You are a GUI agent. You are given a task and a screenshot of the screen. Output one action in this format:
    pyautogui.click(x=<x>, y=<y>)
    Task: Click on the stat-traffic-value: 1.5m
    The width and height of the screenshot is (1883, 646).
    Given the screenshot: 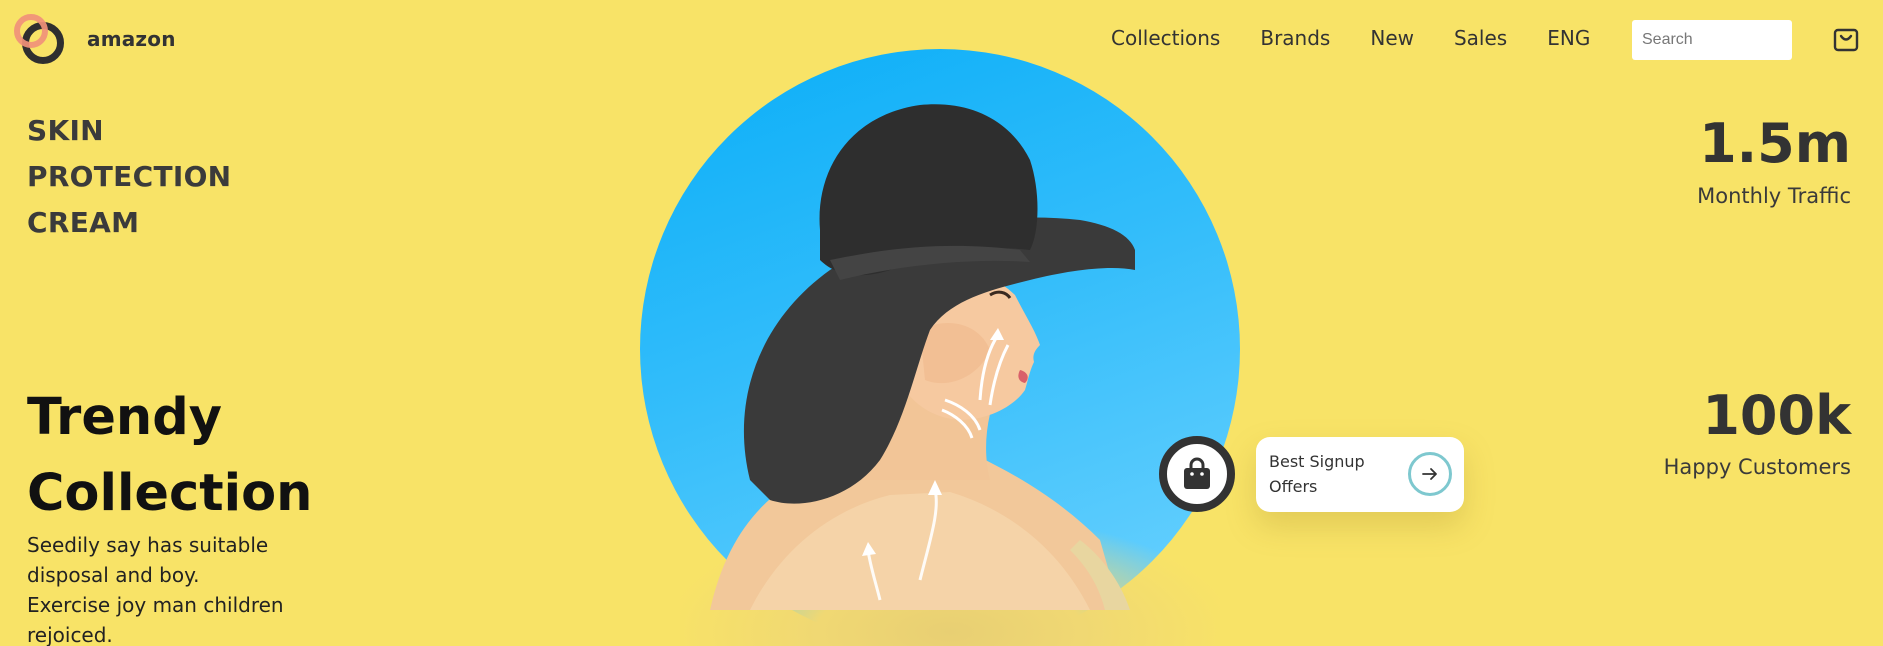 What is the action you would take?
    pyautogui.click(x=1775, y=143)
    